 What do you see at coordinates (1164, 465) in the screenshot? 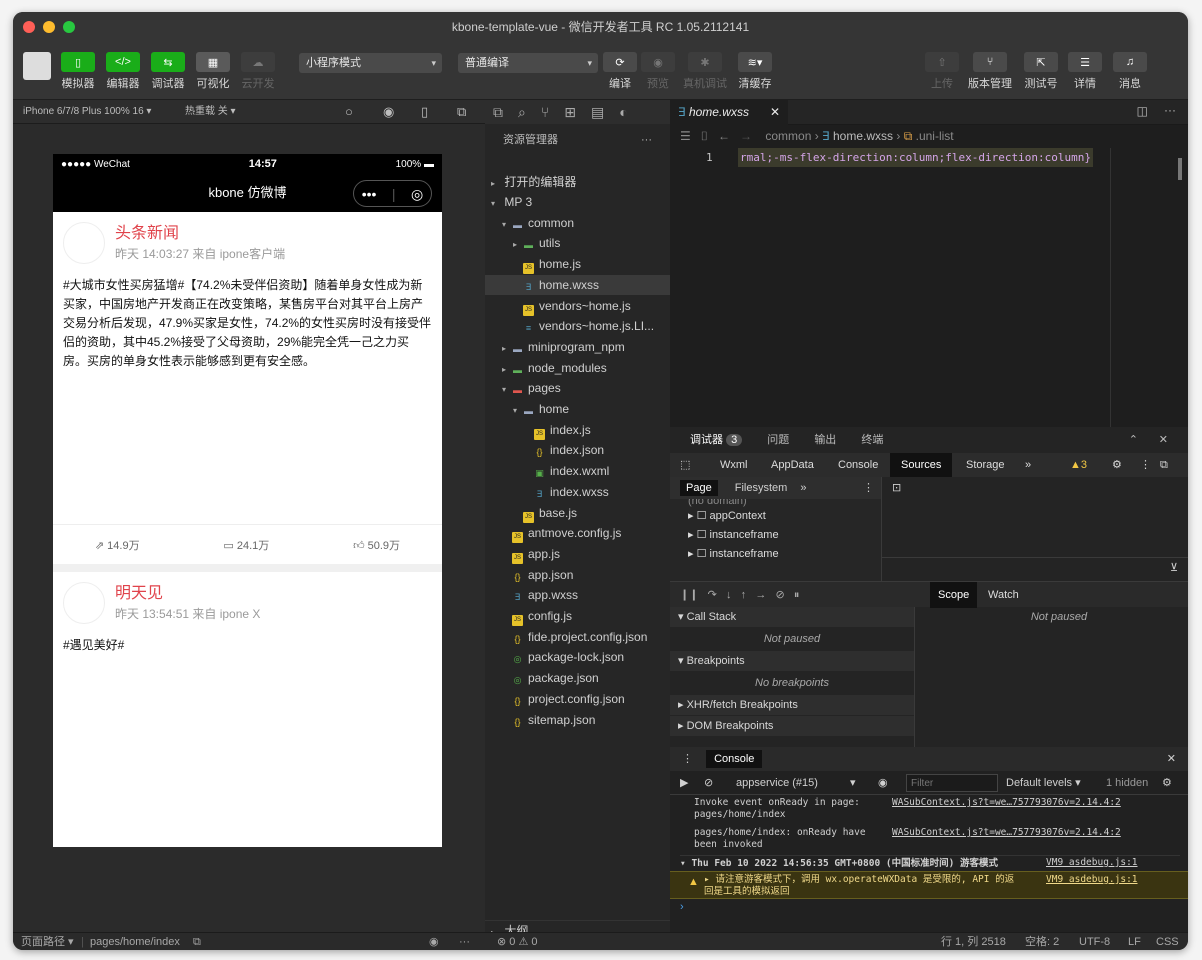
I see `dock-icon: ⧉` at bounding box center [1164, 465].